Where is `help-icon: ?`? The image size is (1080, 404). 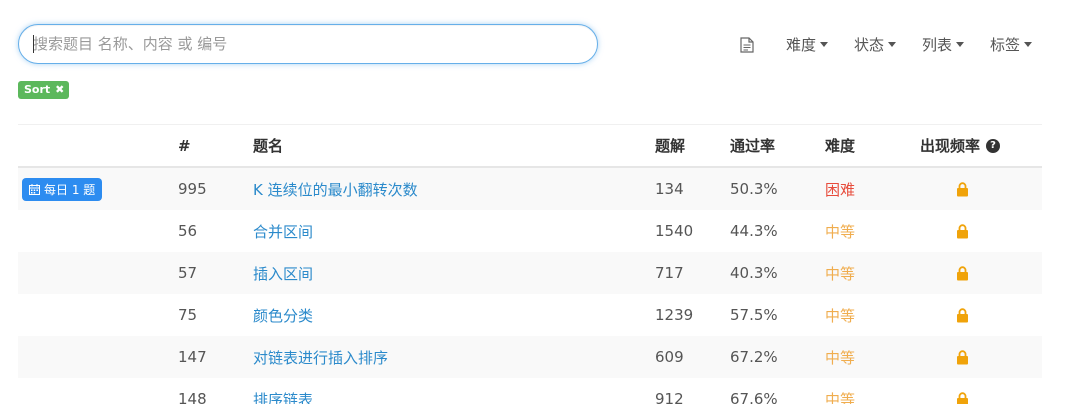
help-icon: ? is located at coordinates (993, 145).